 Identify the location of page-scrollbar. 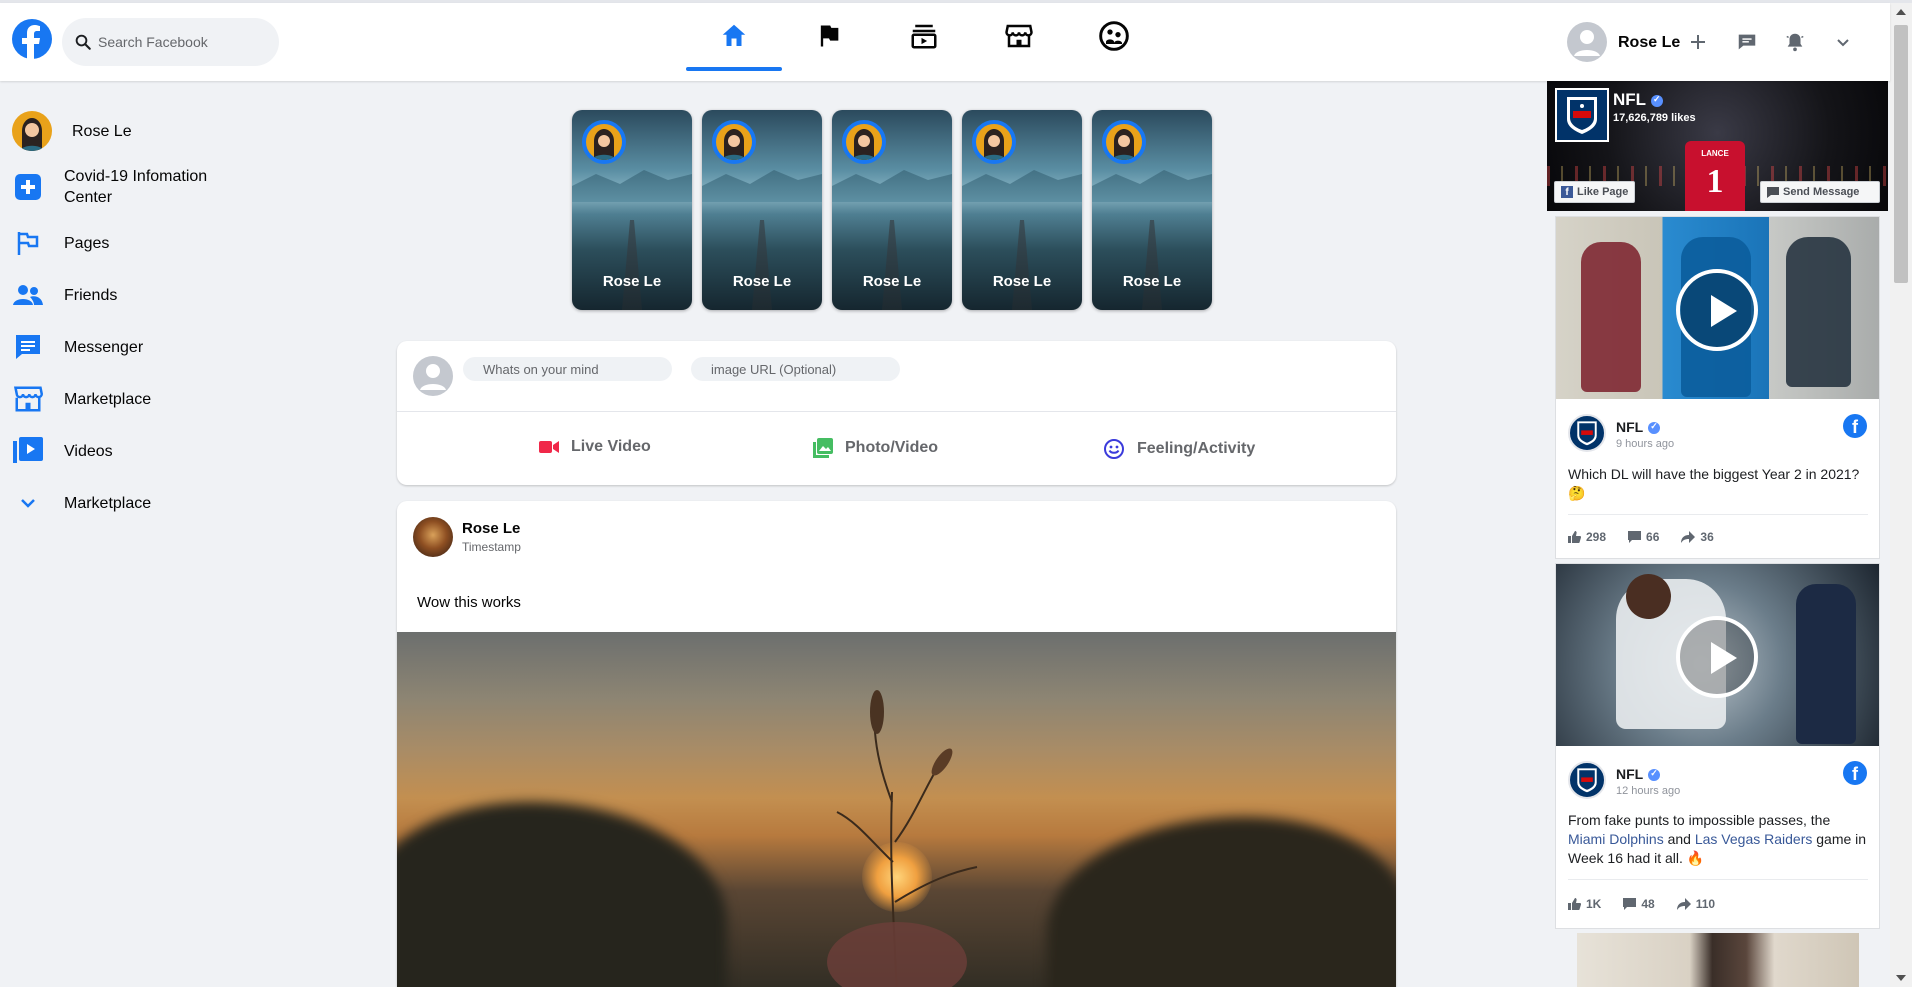
(1901, 495).